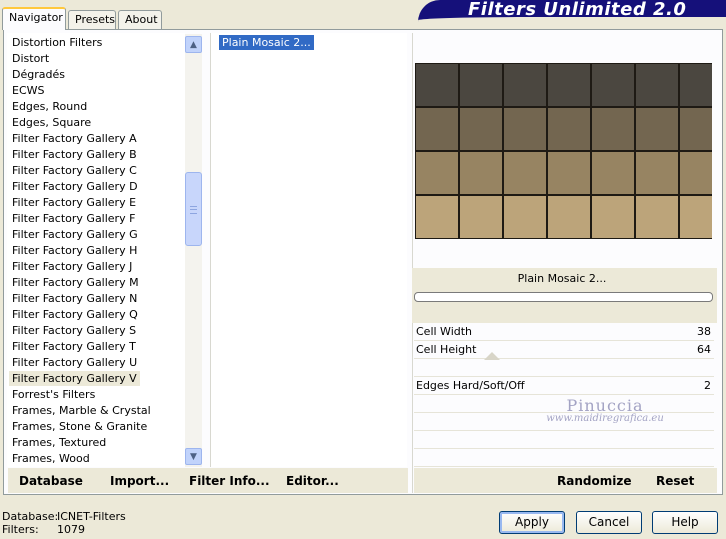 Image resolution: width=726 pixels, height=539 pixels. Describe the element at coordinates (564, 368) in the screenshot. I see `param-empty` at that location.